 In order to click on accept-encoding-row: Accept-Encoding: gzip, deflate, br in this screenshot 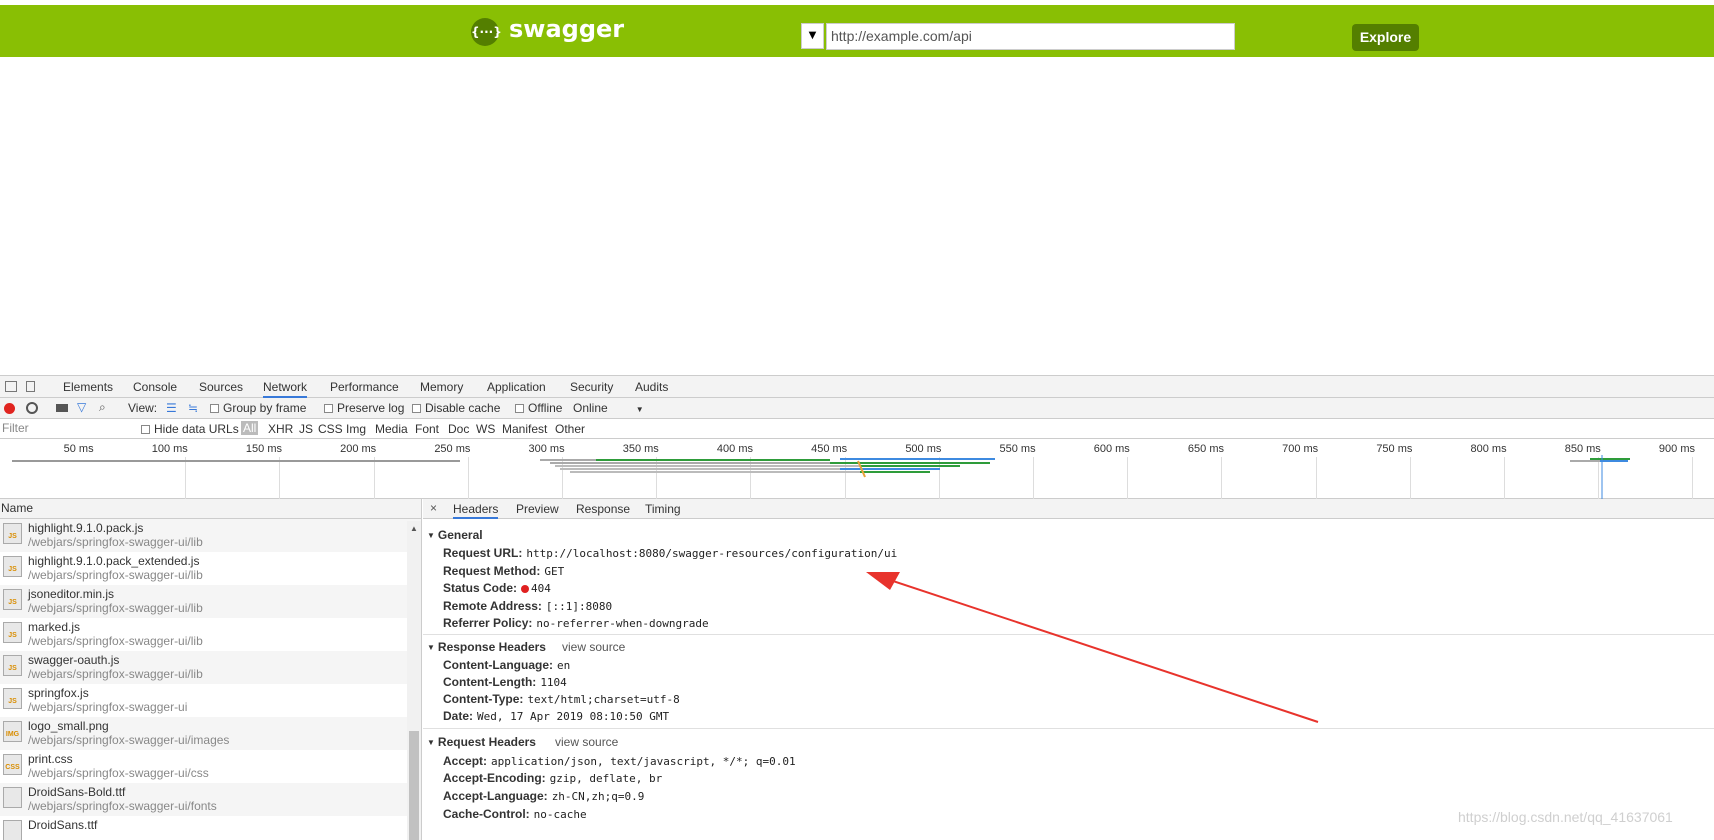, I will do `click(553, 778)`.